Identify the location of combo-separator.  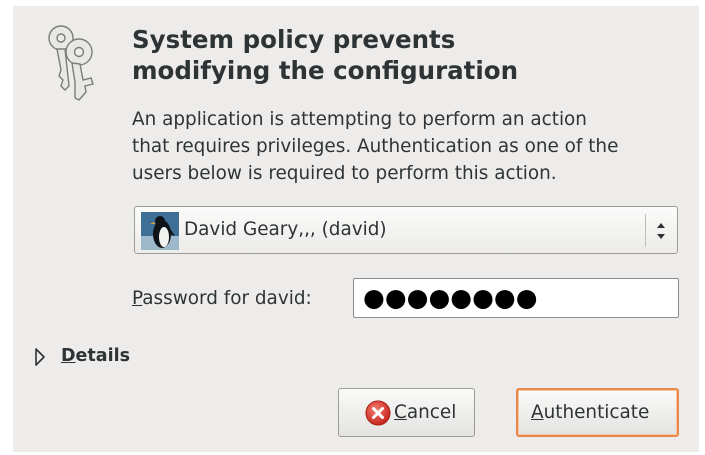
(645, 230).